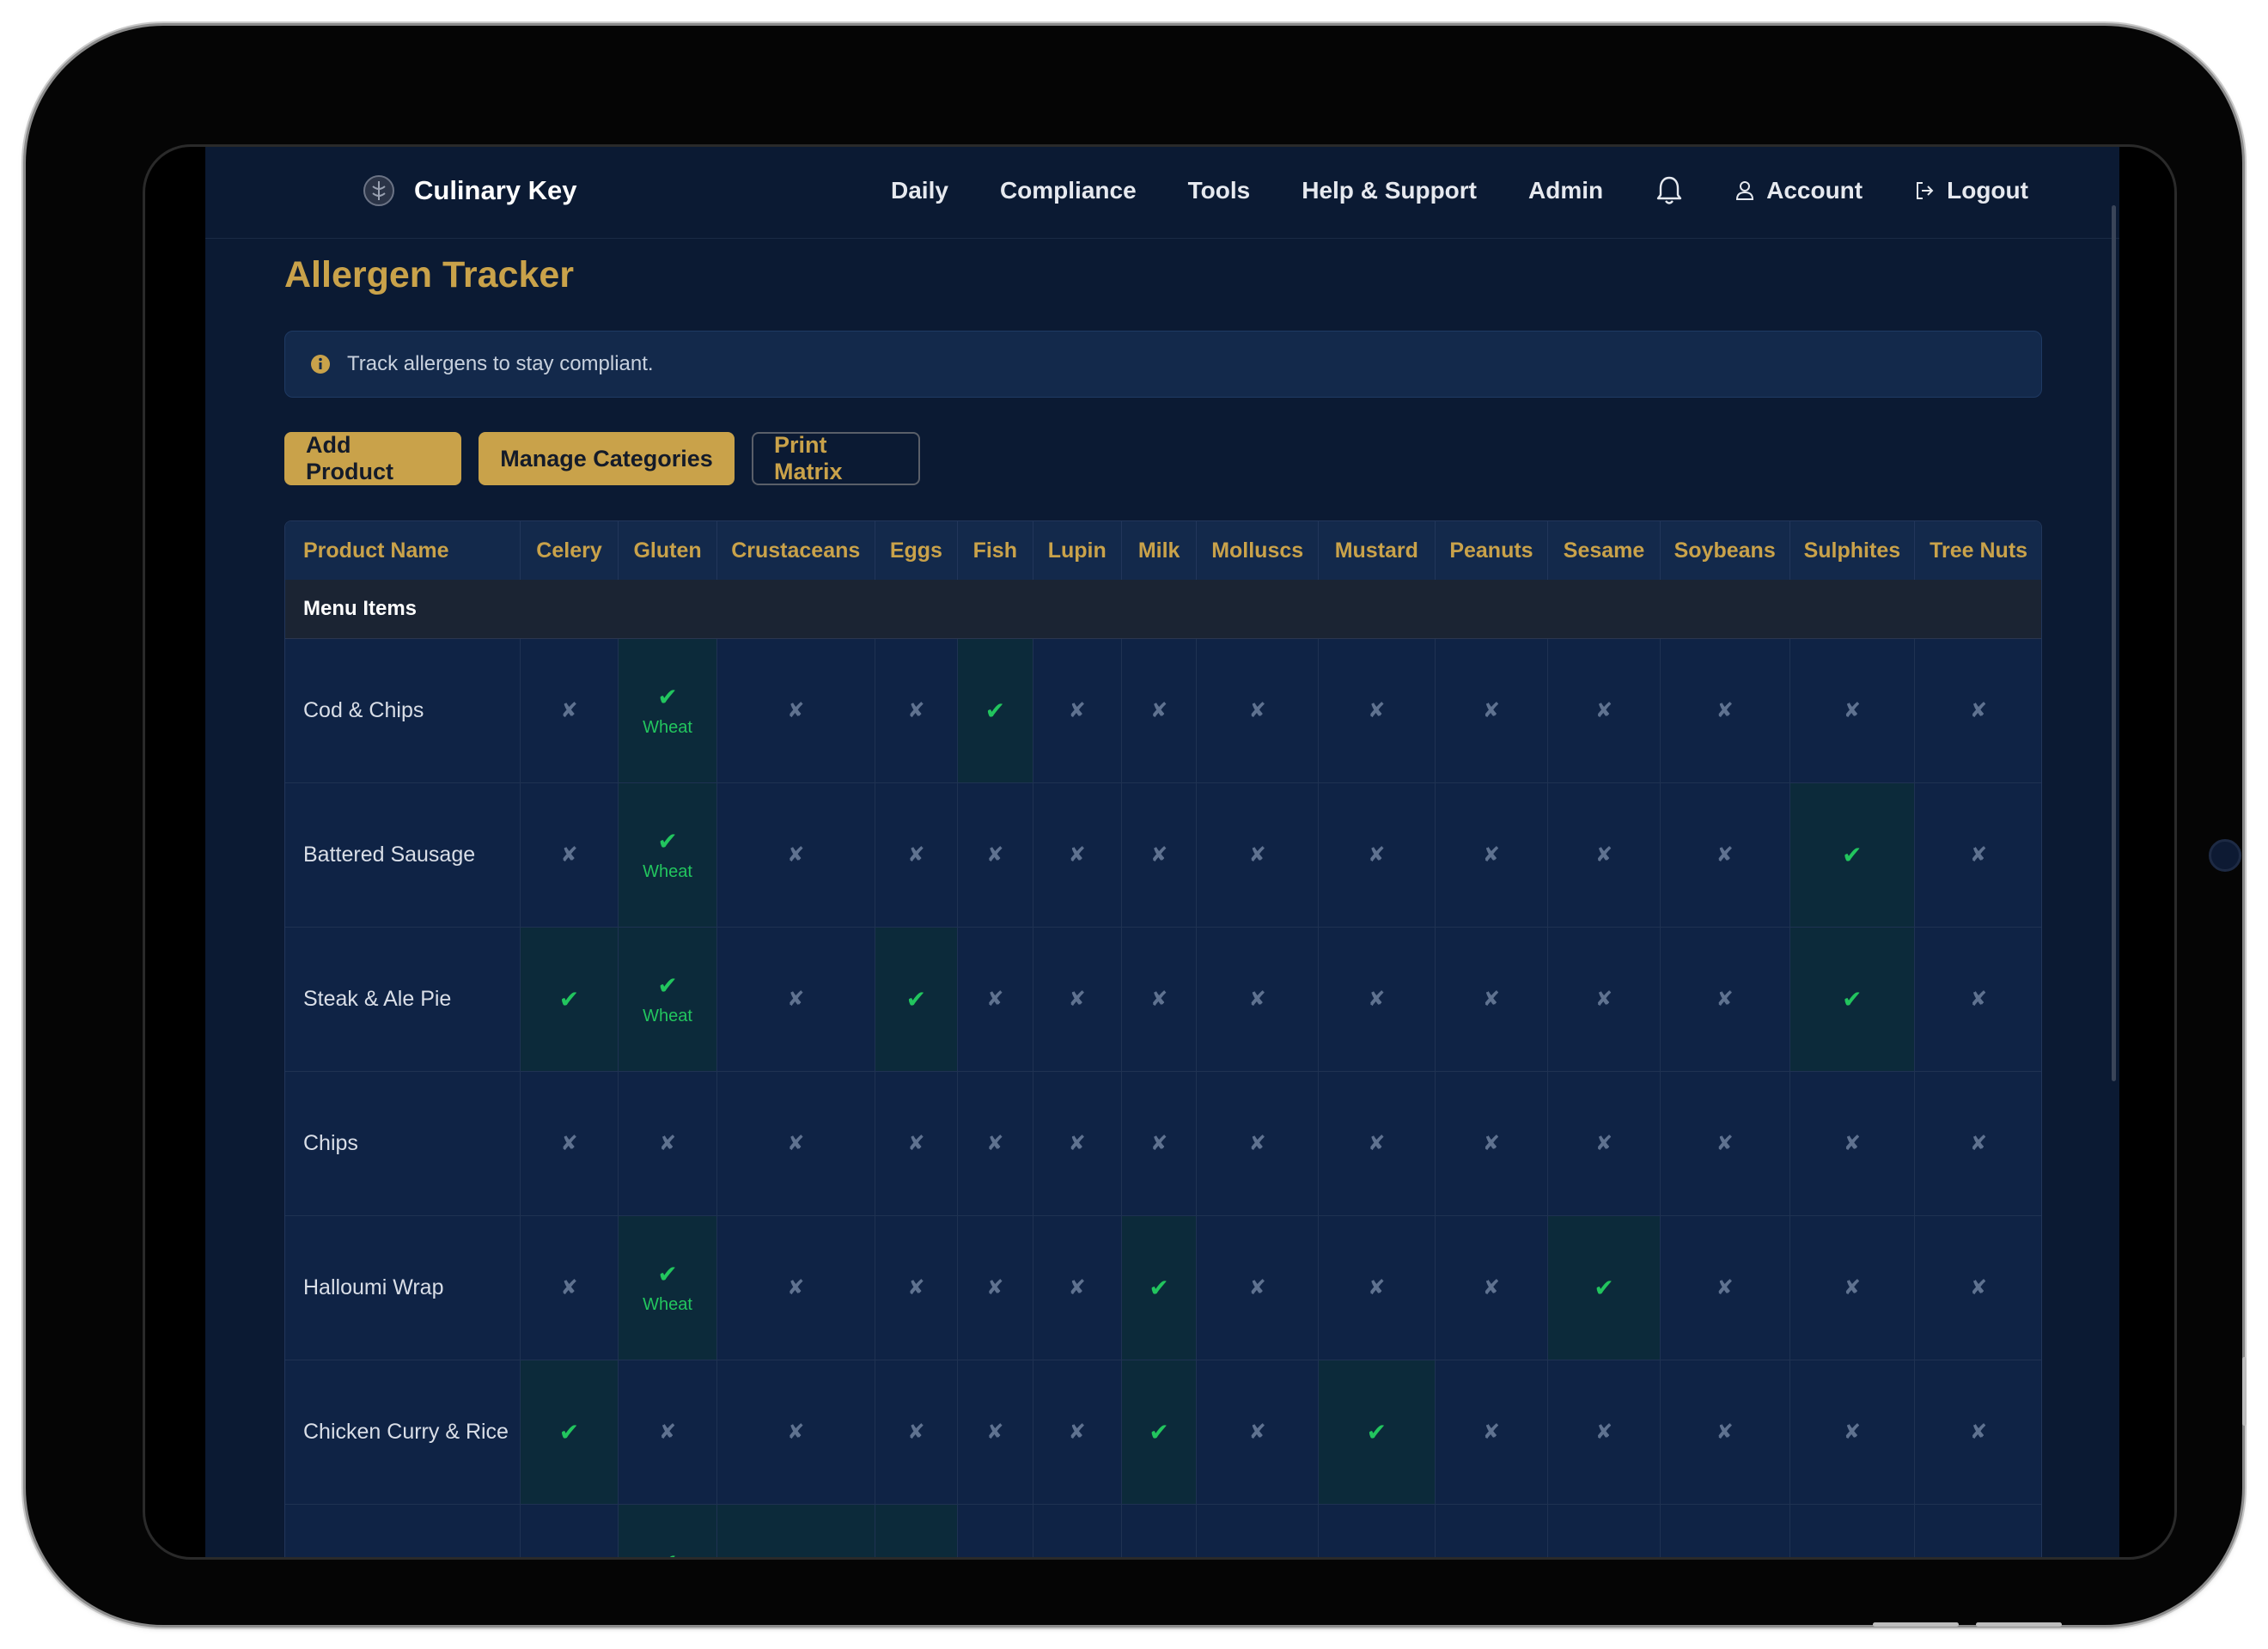  I want to click on allergen-cell-crustaceans: ✔, so click(795, 1530).